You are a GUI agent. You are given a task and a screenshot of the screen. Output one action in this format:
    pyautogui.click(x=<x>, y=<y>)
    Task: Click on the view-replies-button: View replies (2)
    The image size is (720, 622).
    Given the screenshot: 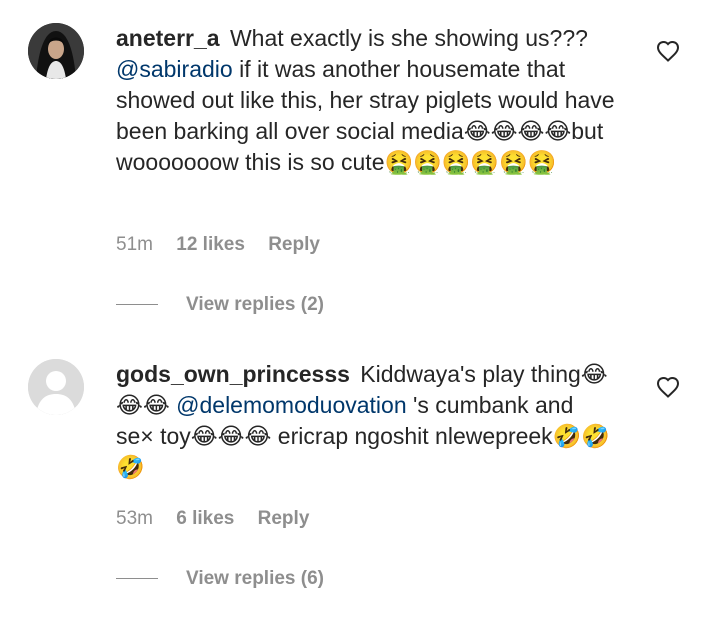 What is the action you would take?
    pyautogui.click(x=255, y=305)
    